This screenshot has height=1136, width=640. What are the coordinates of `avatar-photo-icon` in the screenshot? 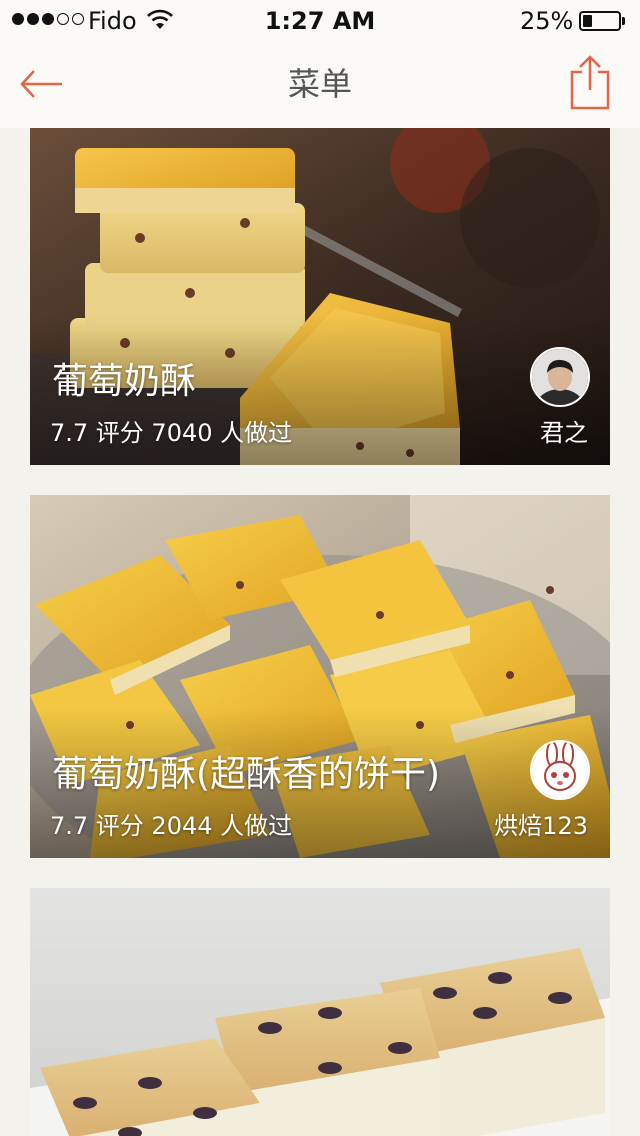 It's located at (560, 377).